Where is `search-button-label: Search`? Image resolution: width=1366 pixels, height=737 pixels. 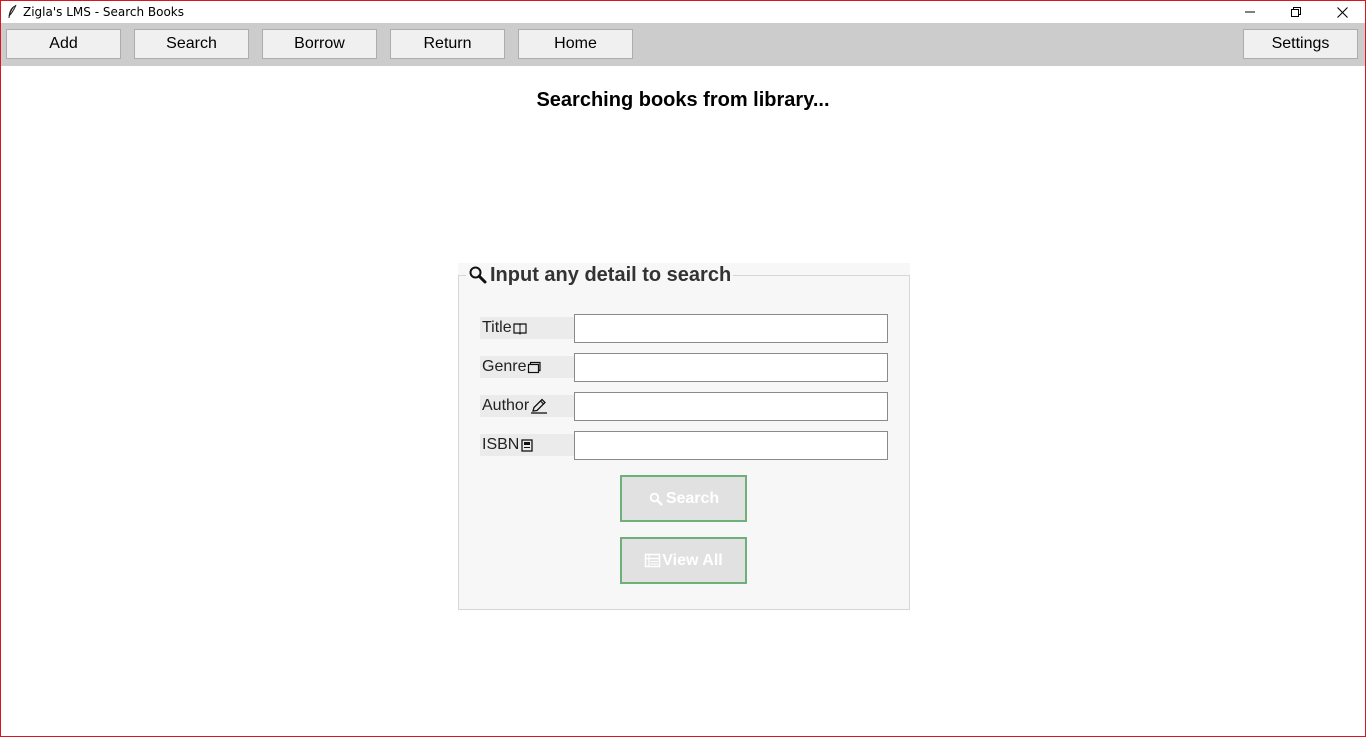
search-button-label: Search is located at coordinates (692, 498).